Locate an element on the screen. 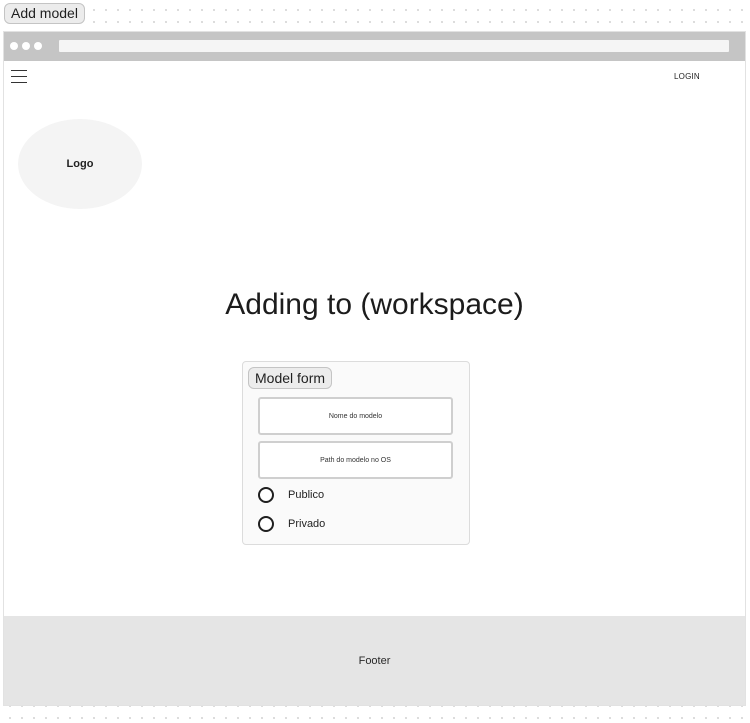 The width and height of the screenshot is (750, 723). model-path-input: Path do modelo no OS is located at coordinates (355, 460).